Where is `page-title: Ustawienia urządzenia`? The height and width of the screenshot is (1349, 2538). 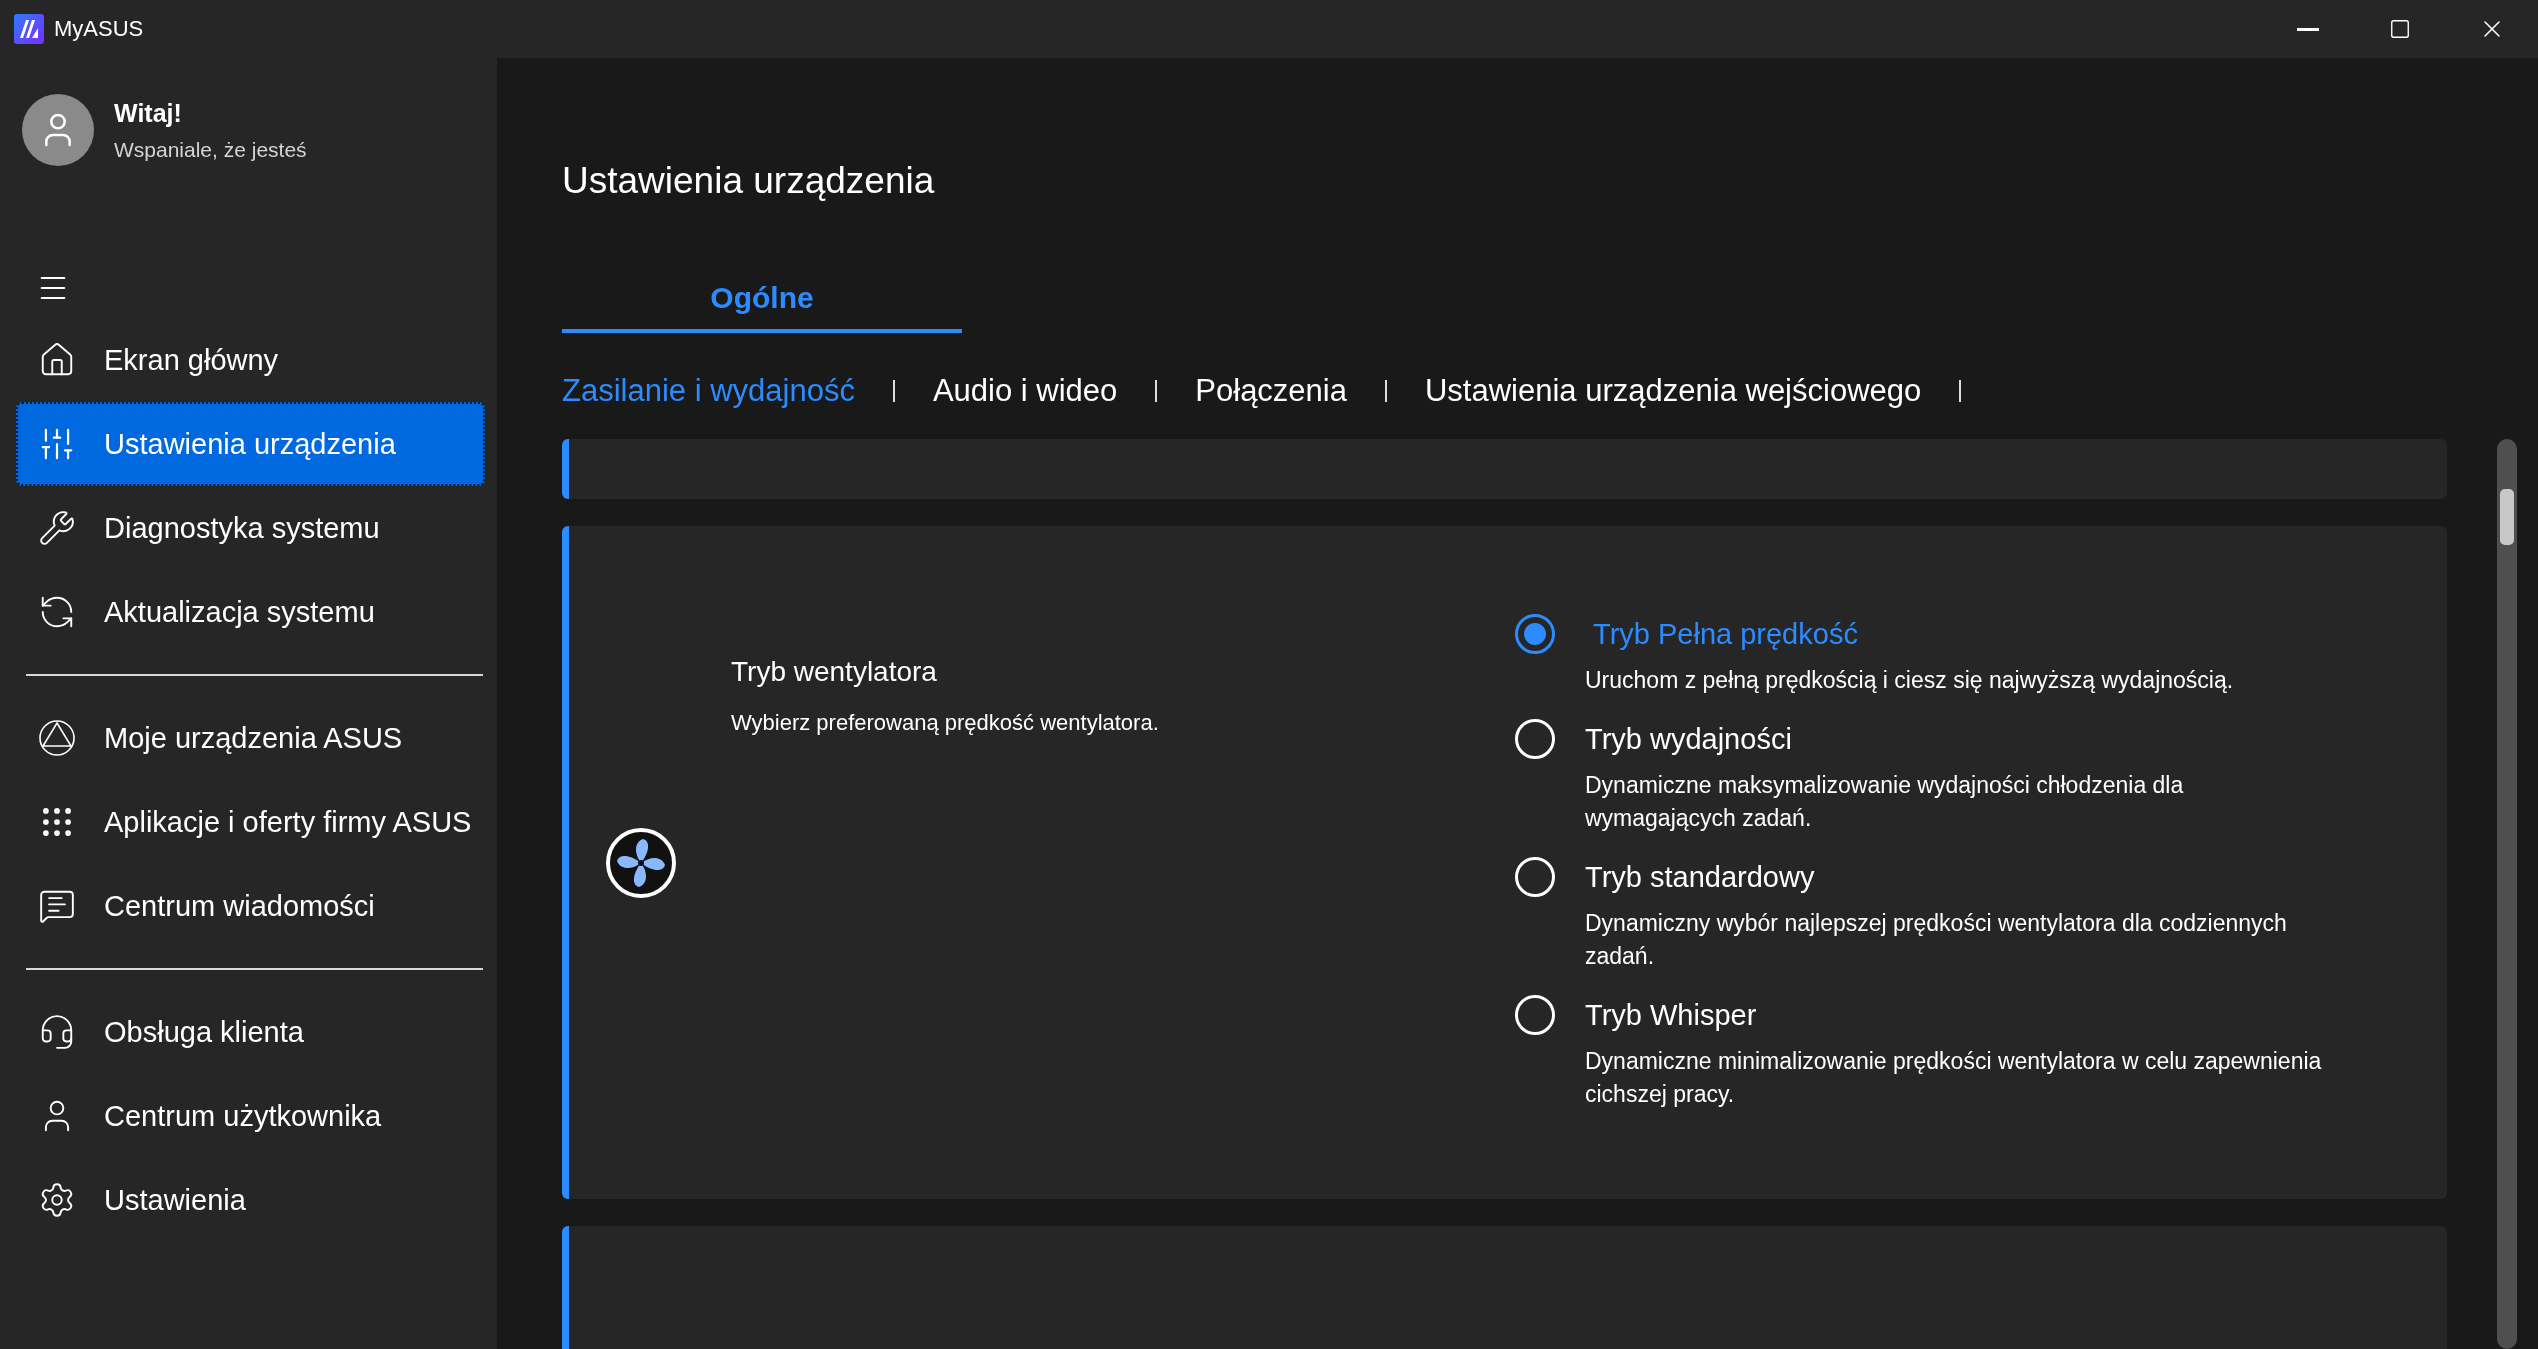 page-title: Ustawienia urządzenia is located at coordinates (749, 181).